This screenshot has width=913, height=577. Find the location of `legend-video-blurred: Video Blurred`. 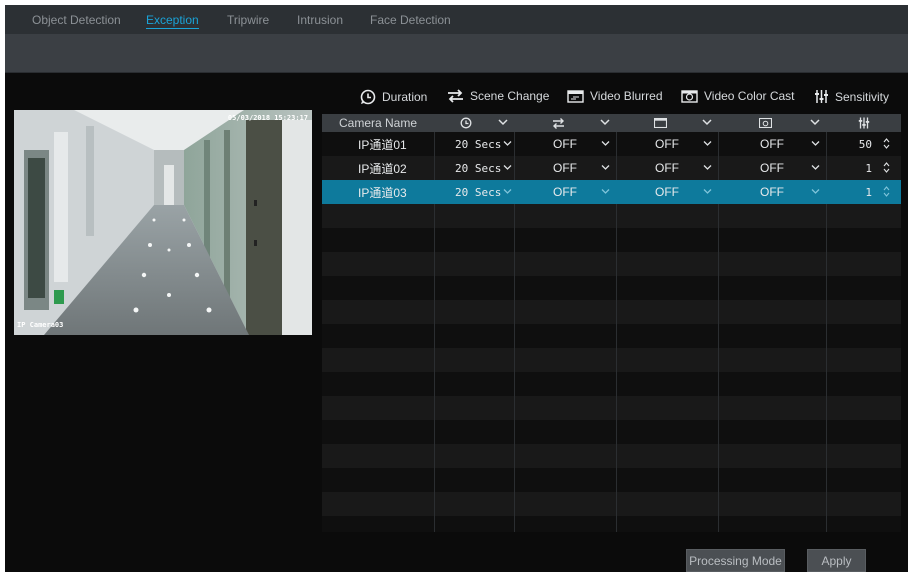

legend-video-blurred: Video Blurred is located at coordinates (615, 96).